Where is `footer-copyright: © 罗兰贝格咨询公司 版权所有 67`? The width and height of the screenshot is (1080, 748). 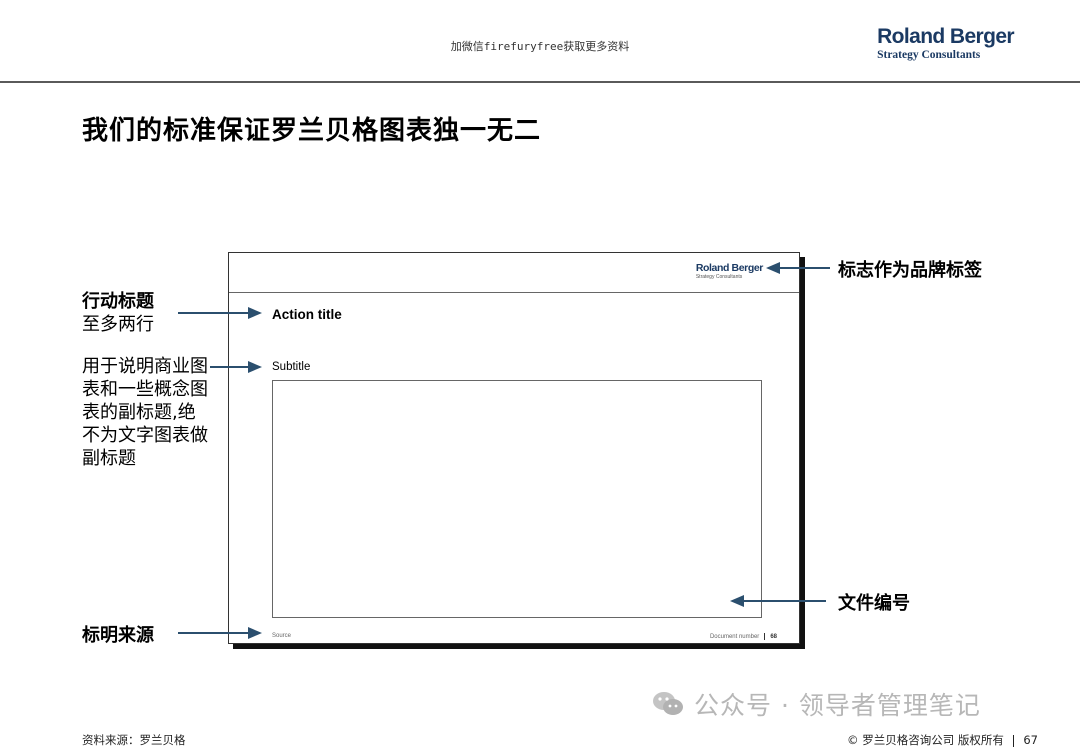
footer-copyright: © 罗兰贝格咨询公司 版权所有 67 is located at coordinates (942, 740).